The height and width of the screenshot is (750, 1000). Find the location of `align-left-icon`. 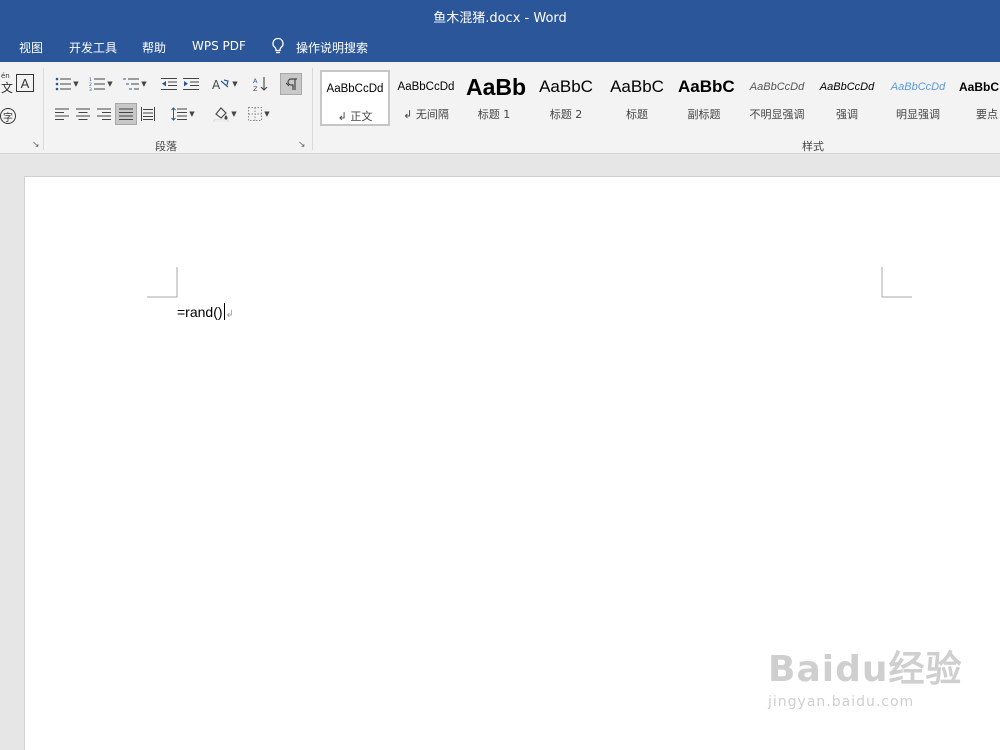

align-left-icon is located at coordinates (62, 114).